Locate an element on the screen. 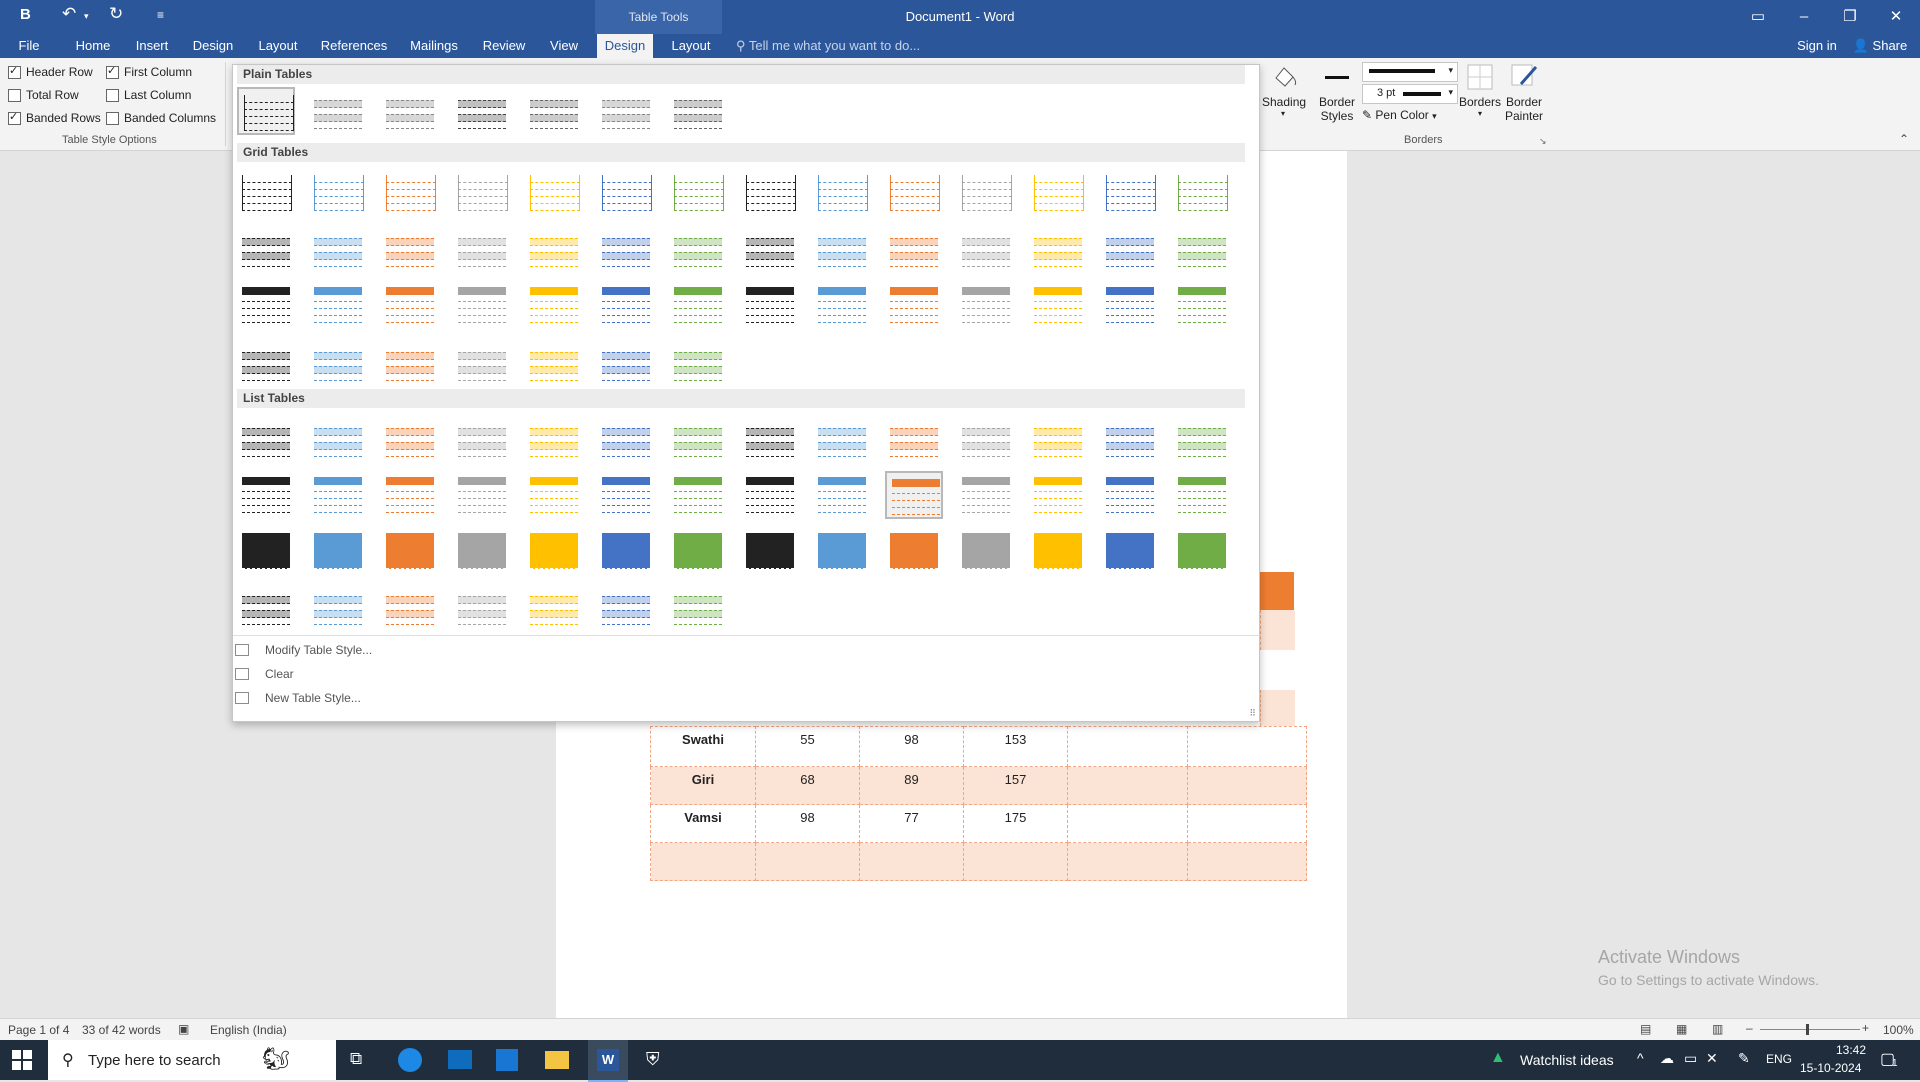 The image size is (1920, 1082). collapse-ribbon-icon: ⌃ is located at coordinates (1904, 139).